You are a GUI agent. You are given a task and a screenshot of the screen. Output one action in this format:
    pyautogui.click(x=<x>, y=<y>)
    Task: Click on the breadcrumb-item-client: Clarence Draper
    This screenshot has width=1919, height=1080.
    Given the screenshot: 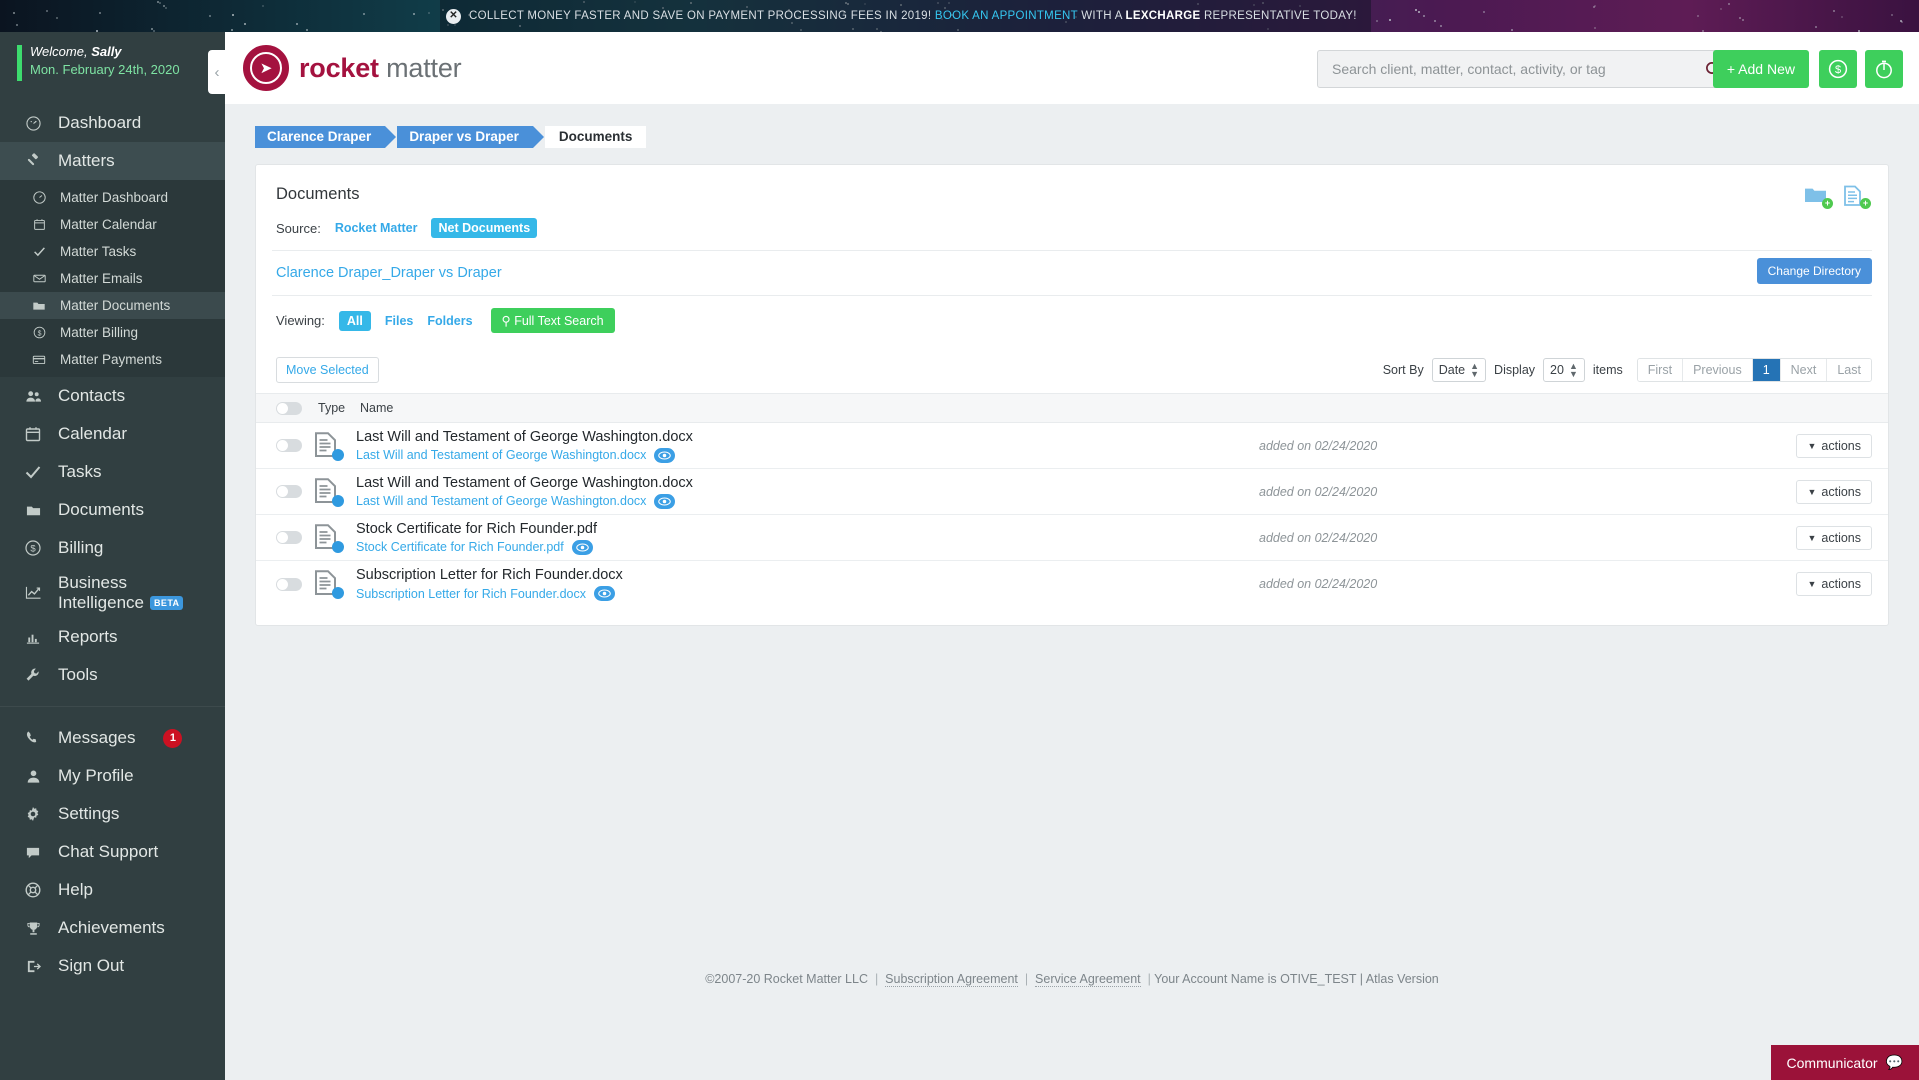 What is the action you would take?
    pyautogui.click(x=326, y=137)
    